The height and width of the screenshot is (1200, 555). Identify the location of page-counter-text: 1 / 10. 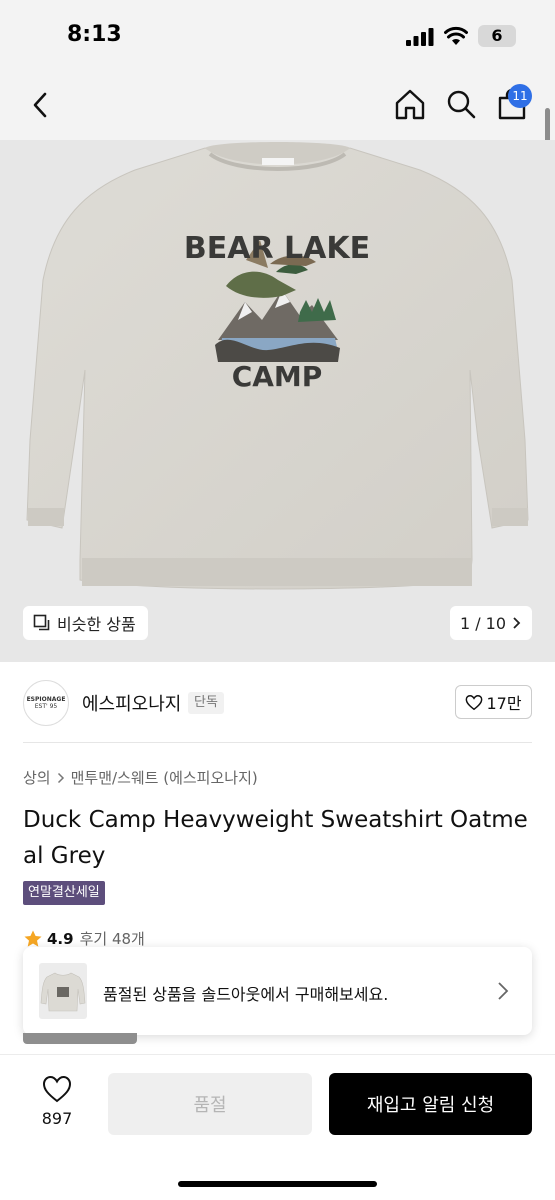
(483, 623).